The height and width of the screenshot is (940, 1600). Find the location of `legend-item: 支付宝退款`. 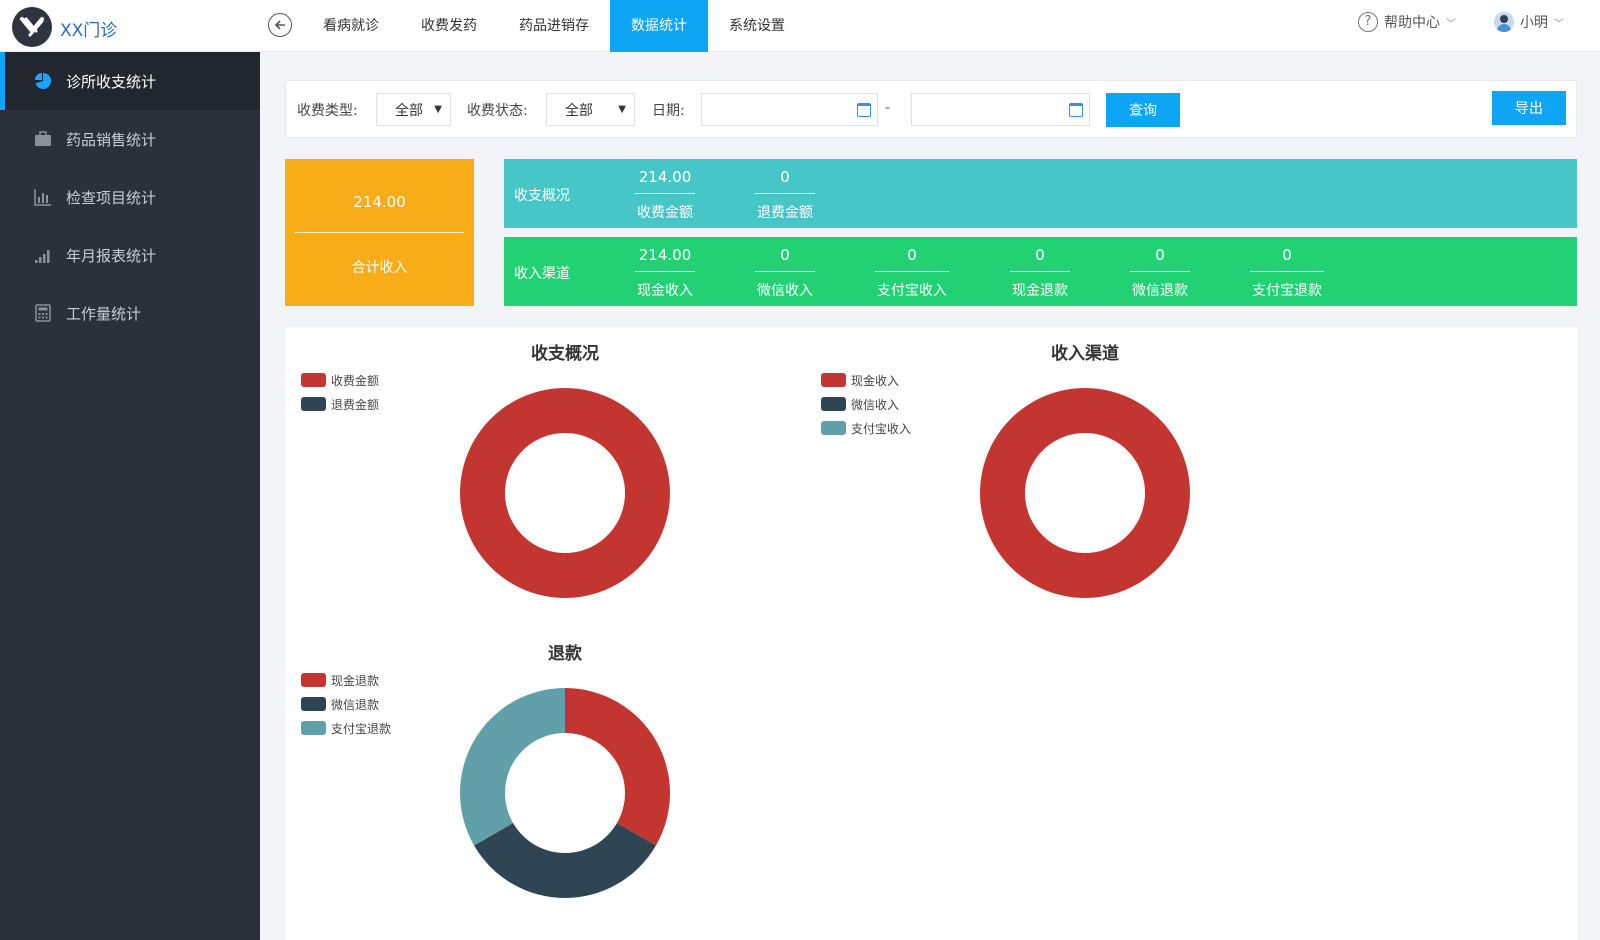

legend-item: 支付宝退款 is located at coordinates (346, 728).